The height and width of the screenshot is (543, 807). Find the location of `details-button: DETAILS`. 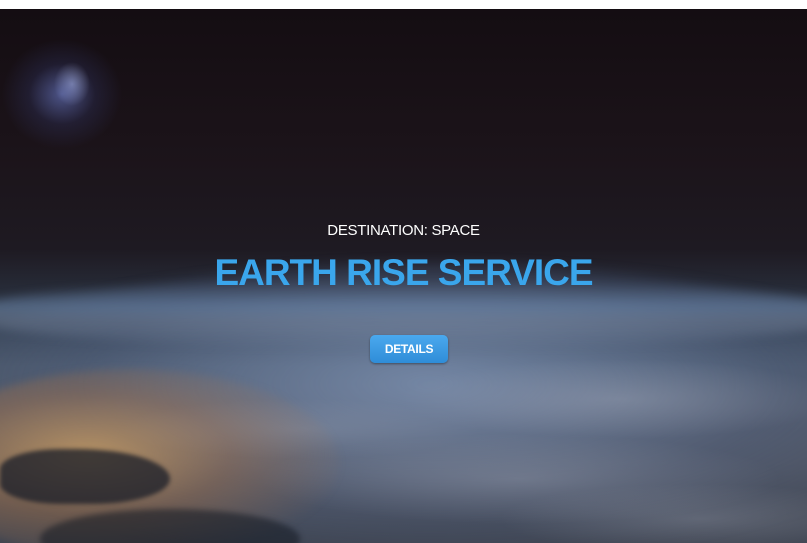

details-button: DETAILS is located at coordinates (409, 349).